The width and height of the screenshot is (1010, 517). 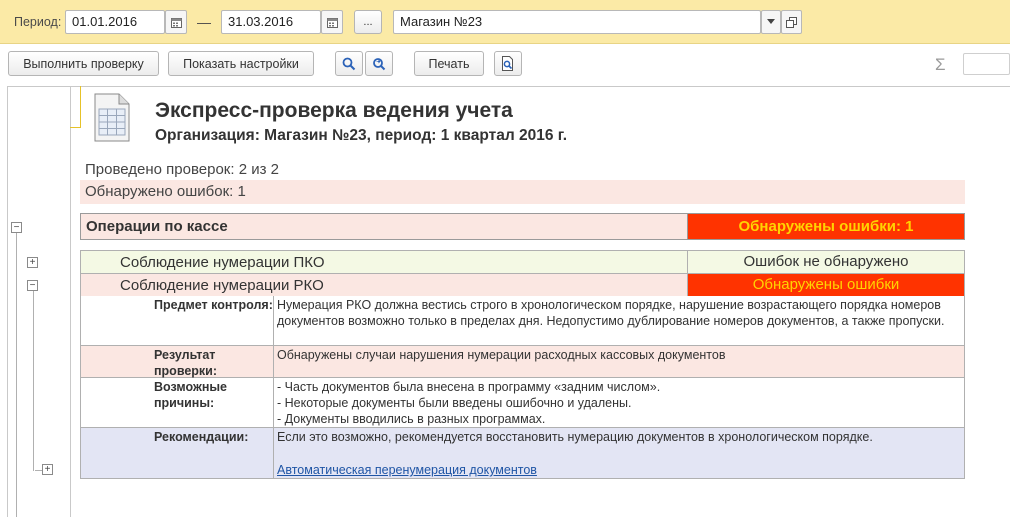 I want to click on report-header-marker, so click(x=75, y=107).